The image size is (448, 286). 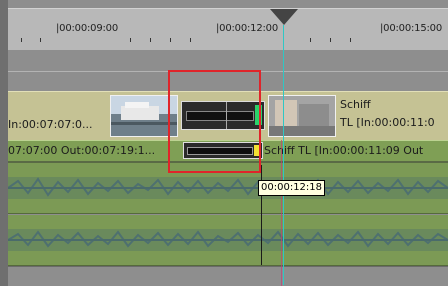 What do you see at coordinates (292, 188) in the screenshot?
I see `time-tooltip: 00:00:12:18` at bounding box center [292, 188].